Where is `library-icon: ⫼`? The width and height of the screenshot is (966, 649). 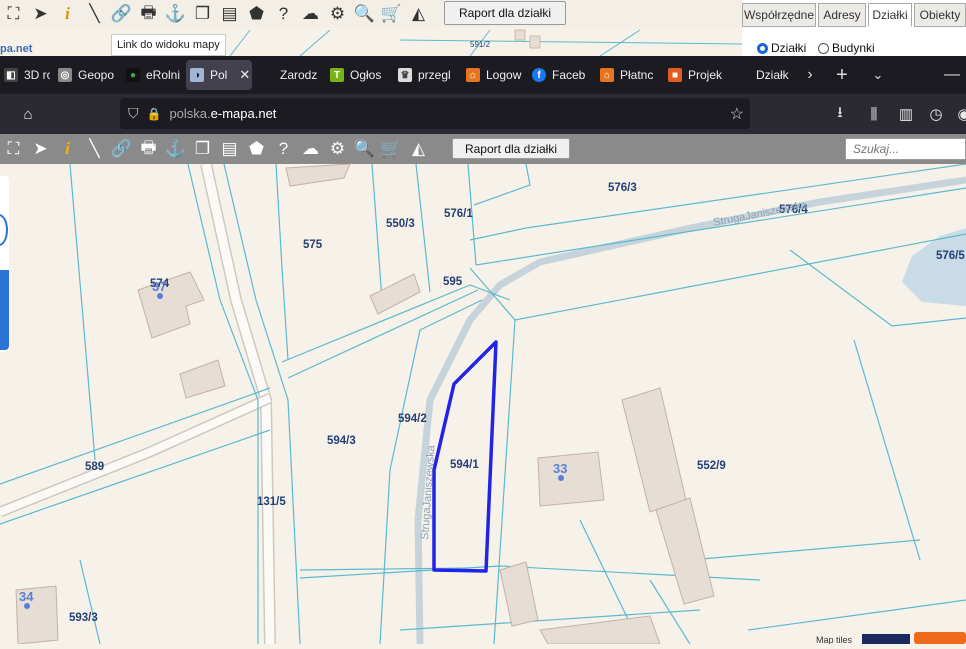
library-icon: ⫼ is located at coordinates (874, 114).